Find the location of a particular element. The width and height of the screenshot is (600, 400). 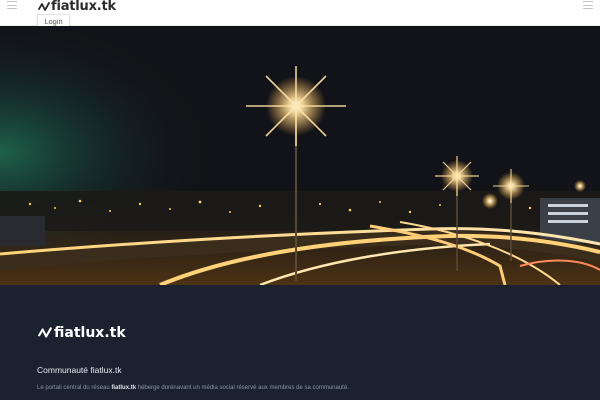

top-header: fiatlux.tk is located at coordinates (300, 13).